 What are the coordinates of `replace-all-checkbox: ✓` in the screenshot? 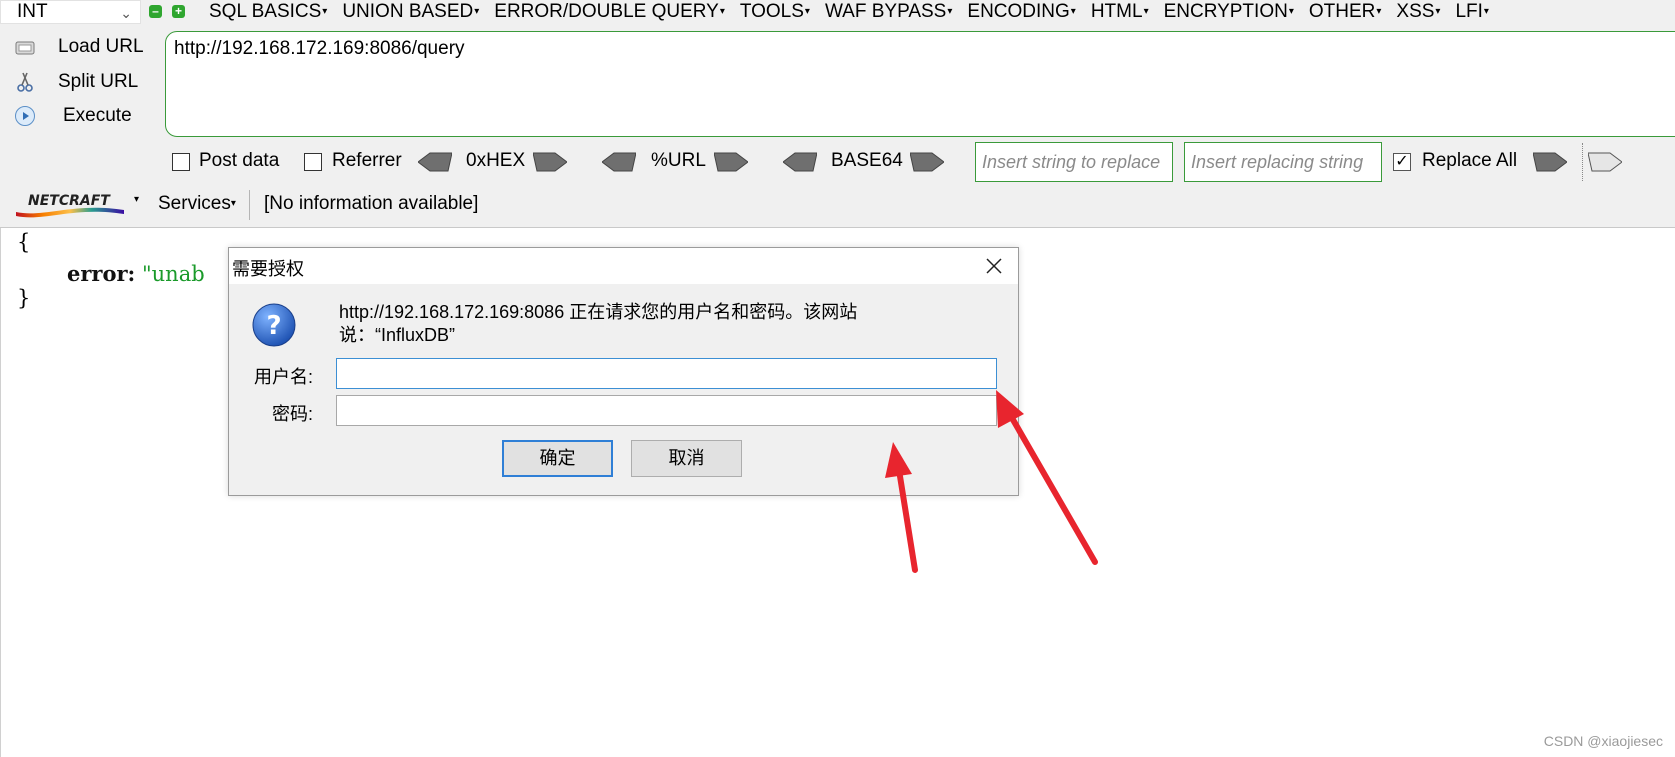 It's located at (1402, 162).